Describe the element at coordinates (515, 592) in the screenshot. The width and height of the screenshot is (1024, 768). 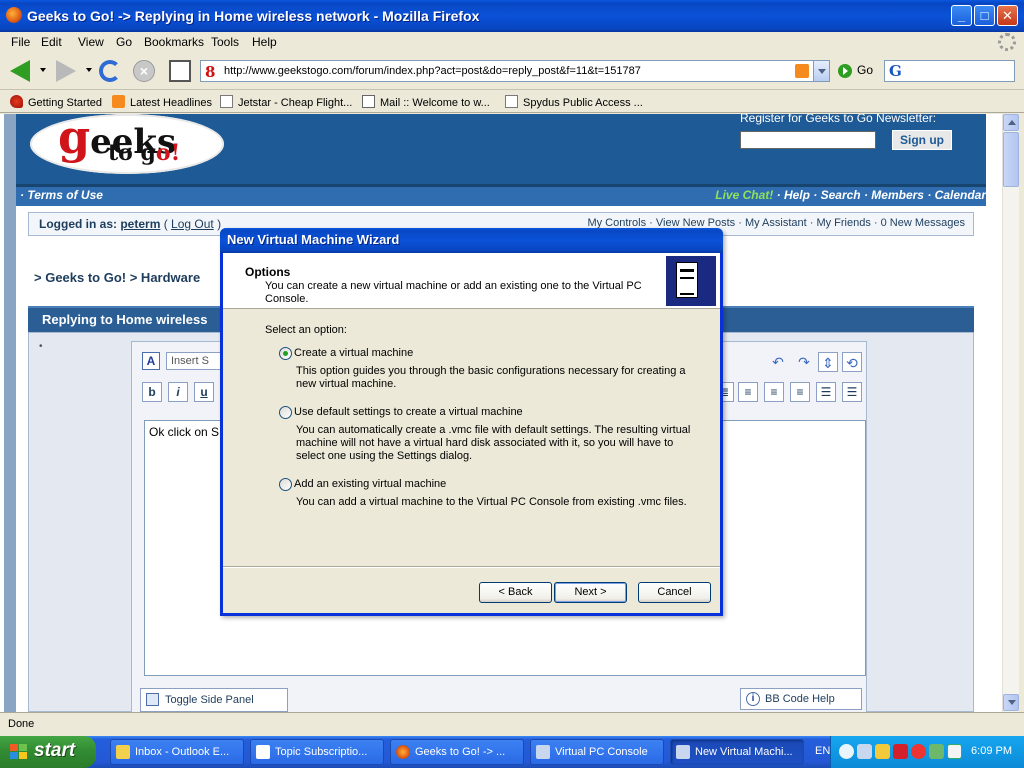
I see `back-button: < Back` at that location.